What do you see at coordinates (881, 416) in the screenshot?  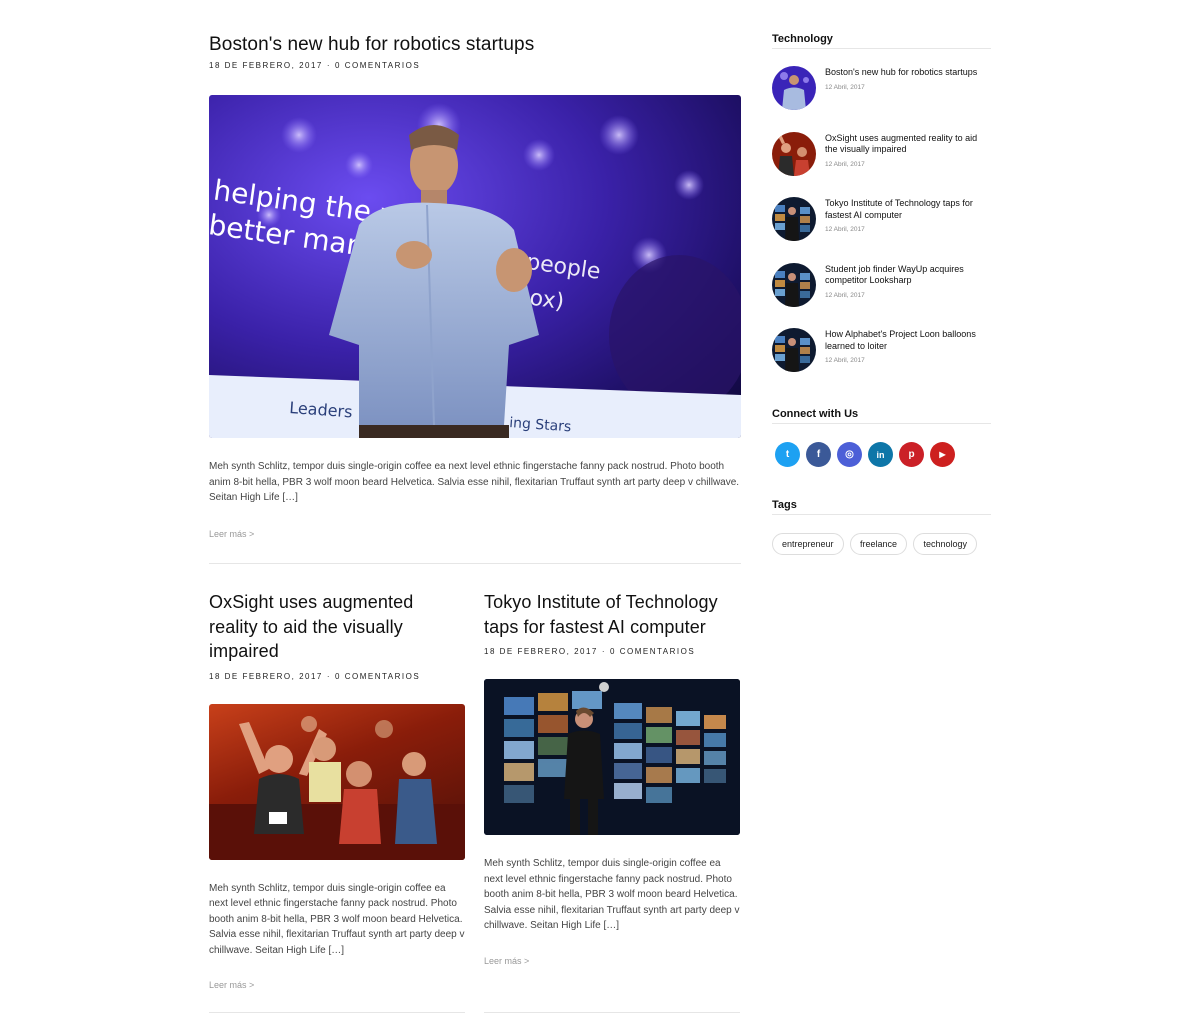 I see `connect-widget-title: Connect with Us` at bounding box center [881, 416].